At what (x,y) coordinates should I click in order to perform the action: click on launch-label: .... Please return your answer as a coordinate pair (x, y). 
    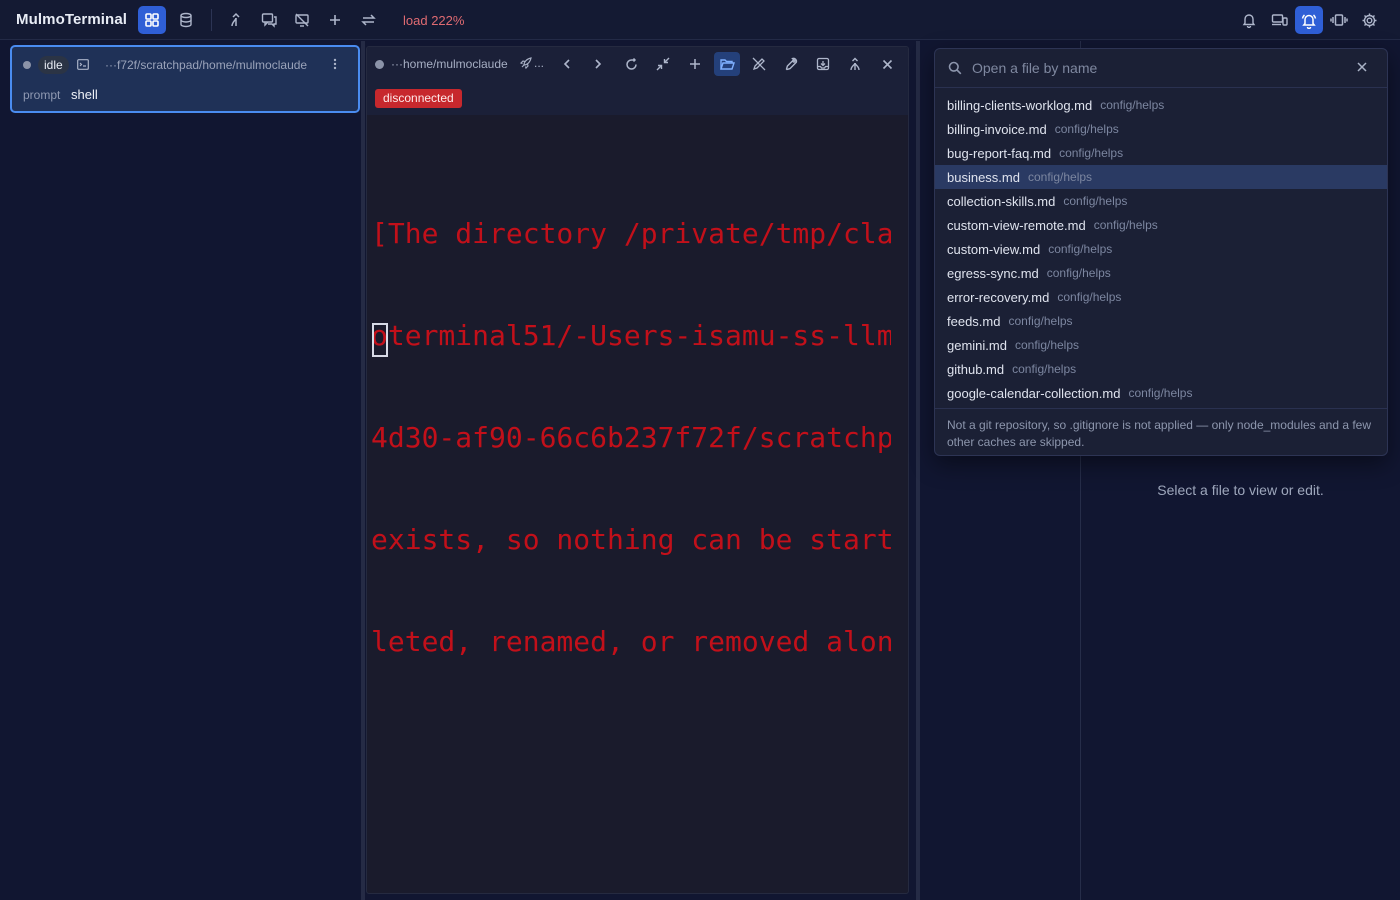
    Looking at the image, I should click on (539, 63).